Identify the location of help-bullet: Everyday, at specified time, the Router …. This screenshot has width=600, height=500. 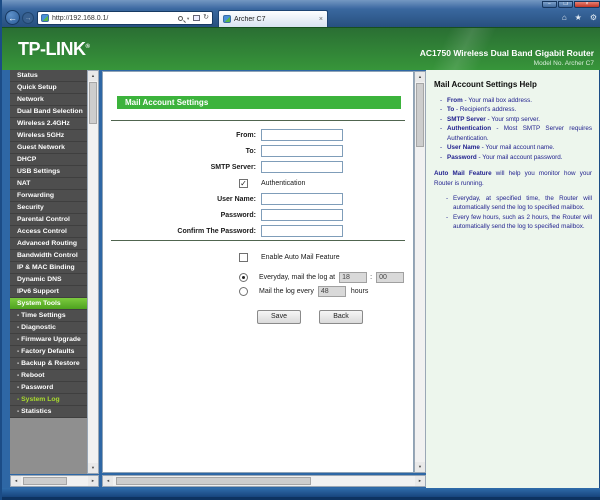
(519, 203).